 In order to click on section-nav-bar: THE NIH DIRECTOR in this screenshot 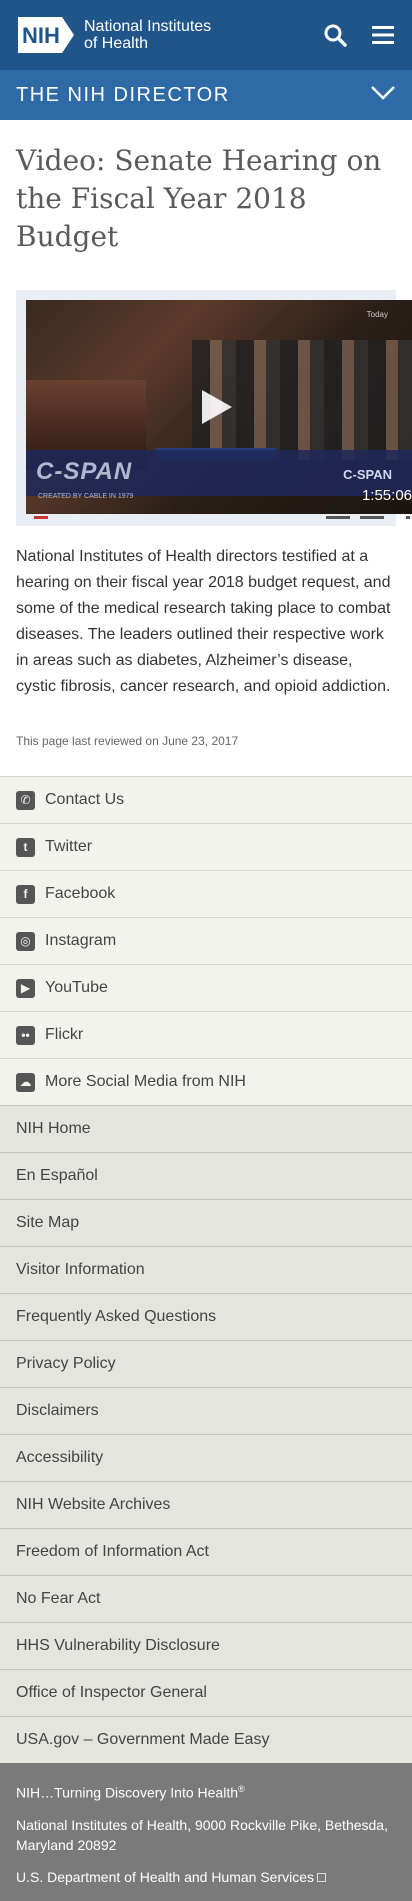, I will do `click(206, 95)`.